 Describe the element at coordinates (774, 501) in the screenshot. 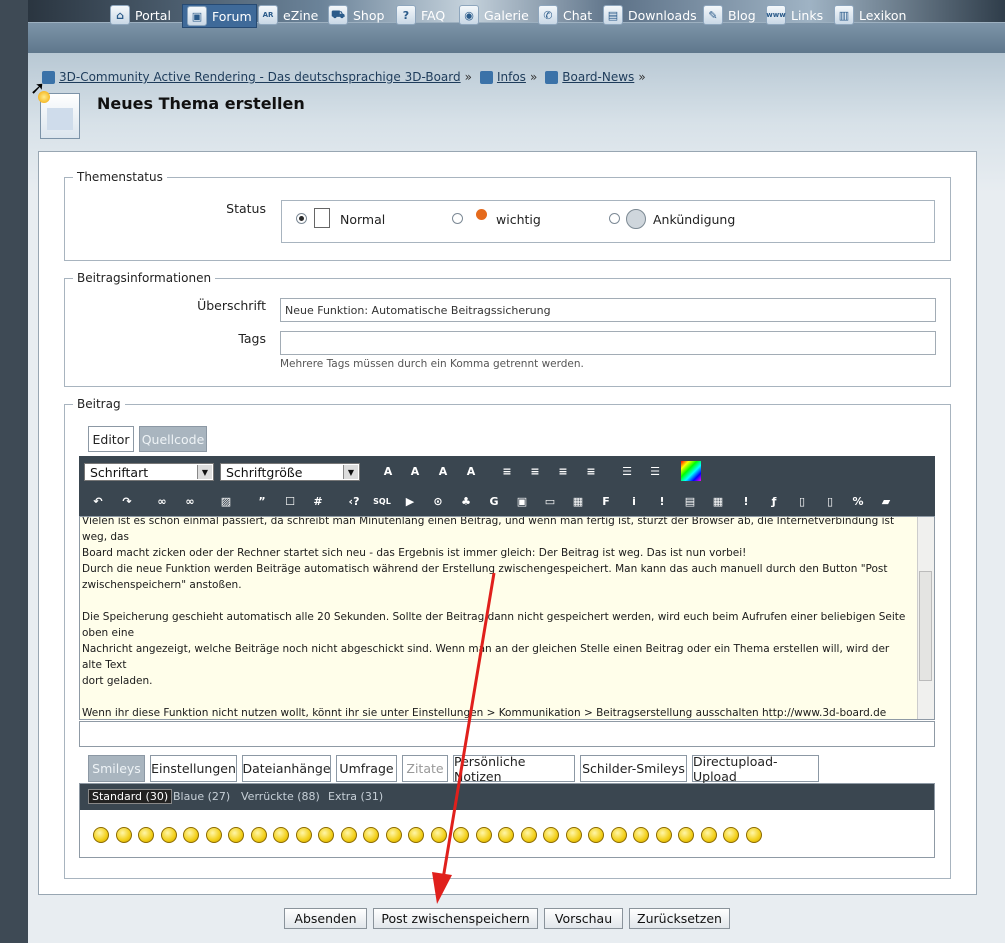

I see `flash-icon: ƒ` at that location.